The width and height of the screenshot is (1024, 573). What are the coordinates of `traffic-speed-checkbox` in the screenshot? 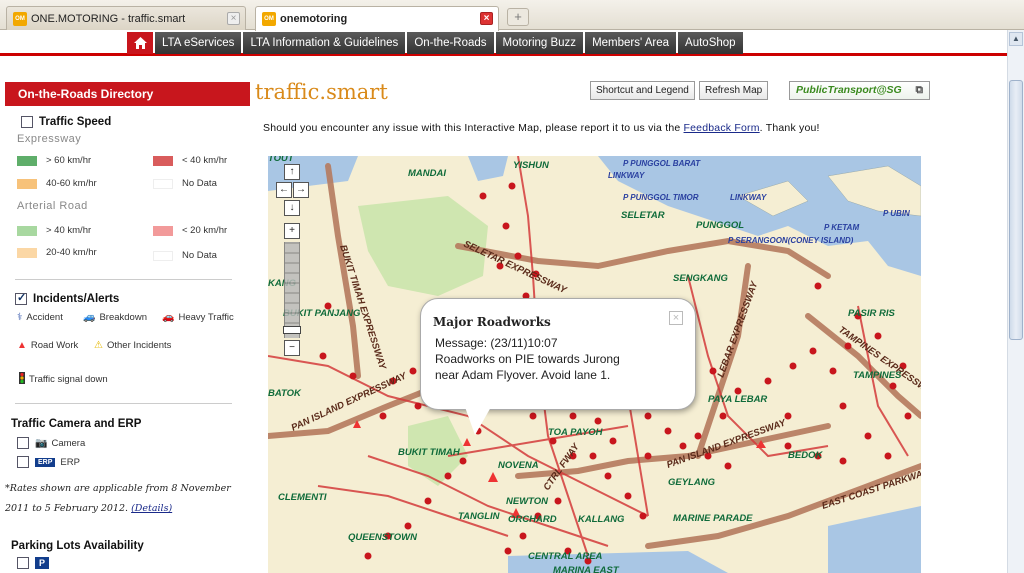 It's located at (27, 122).